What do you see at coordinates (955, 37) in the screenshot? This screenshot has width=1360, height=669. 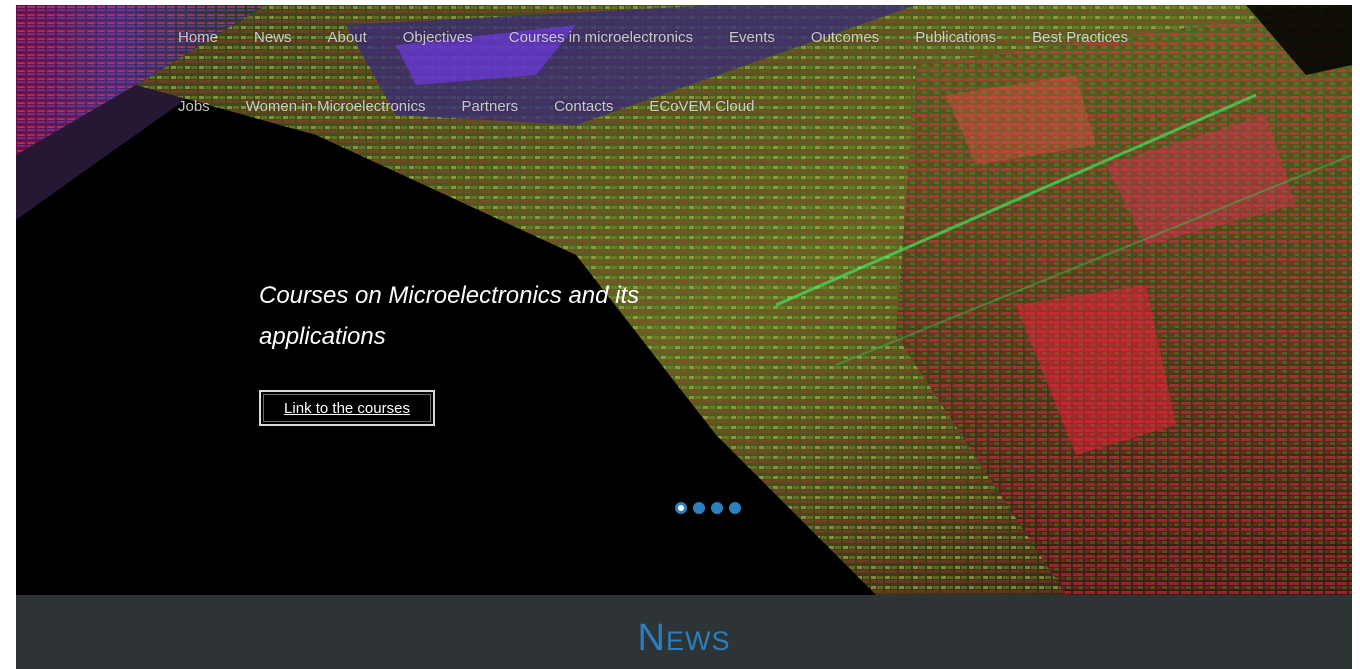 I see `nav-item-publications: Publications` at bounding box center [955, 37].